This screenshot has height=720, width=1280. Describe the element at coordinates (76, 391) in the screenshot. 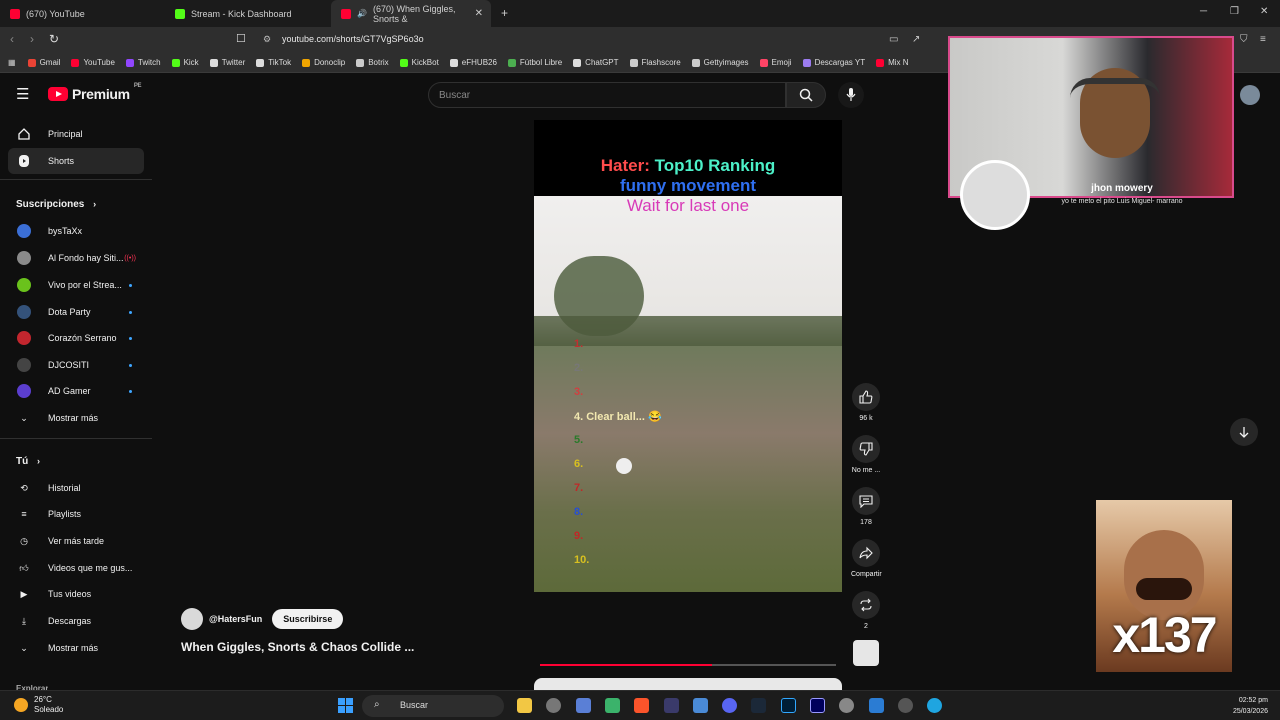

I see `sidebar-sub-item: AD Gamer` at that location.